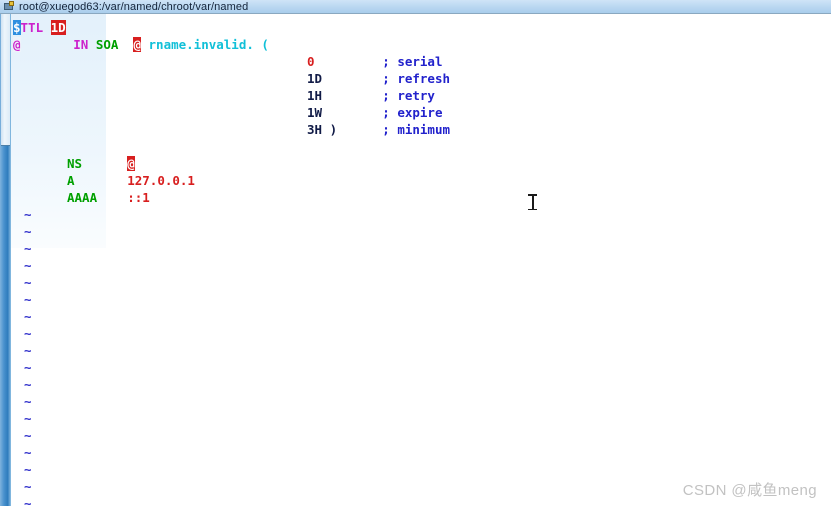  Describe the element at coordinates (5, 80) in the screenshot. I see `scrollbar-thumb` at that location.